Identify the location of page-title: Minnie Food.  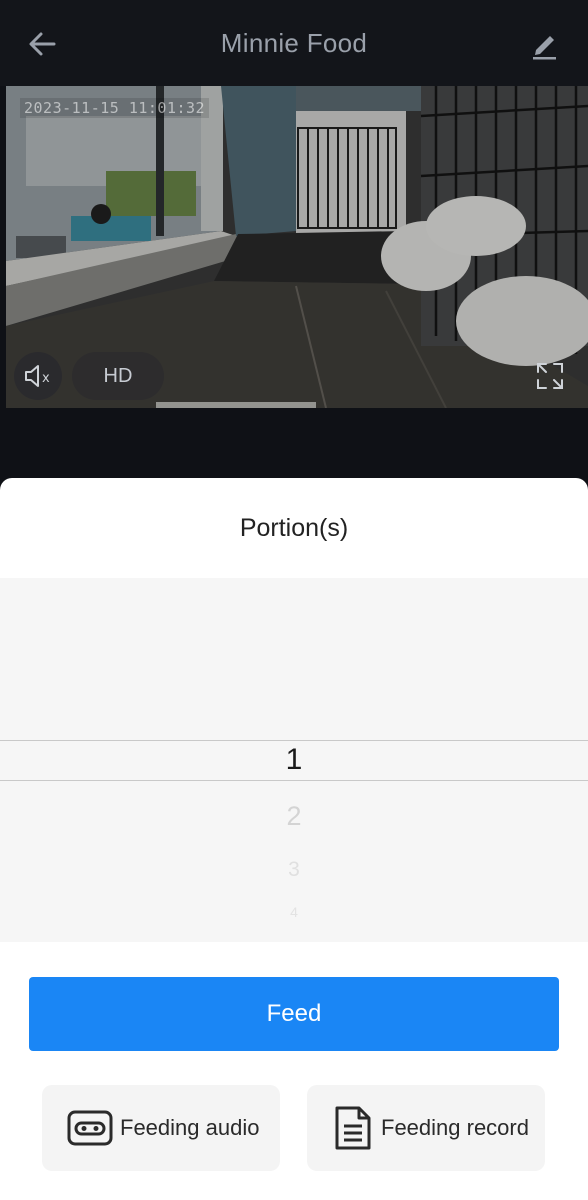
(294, 43).